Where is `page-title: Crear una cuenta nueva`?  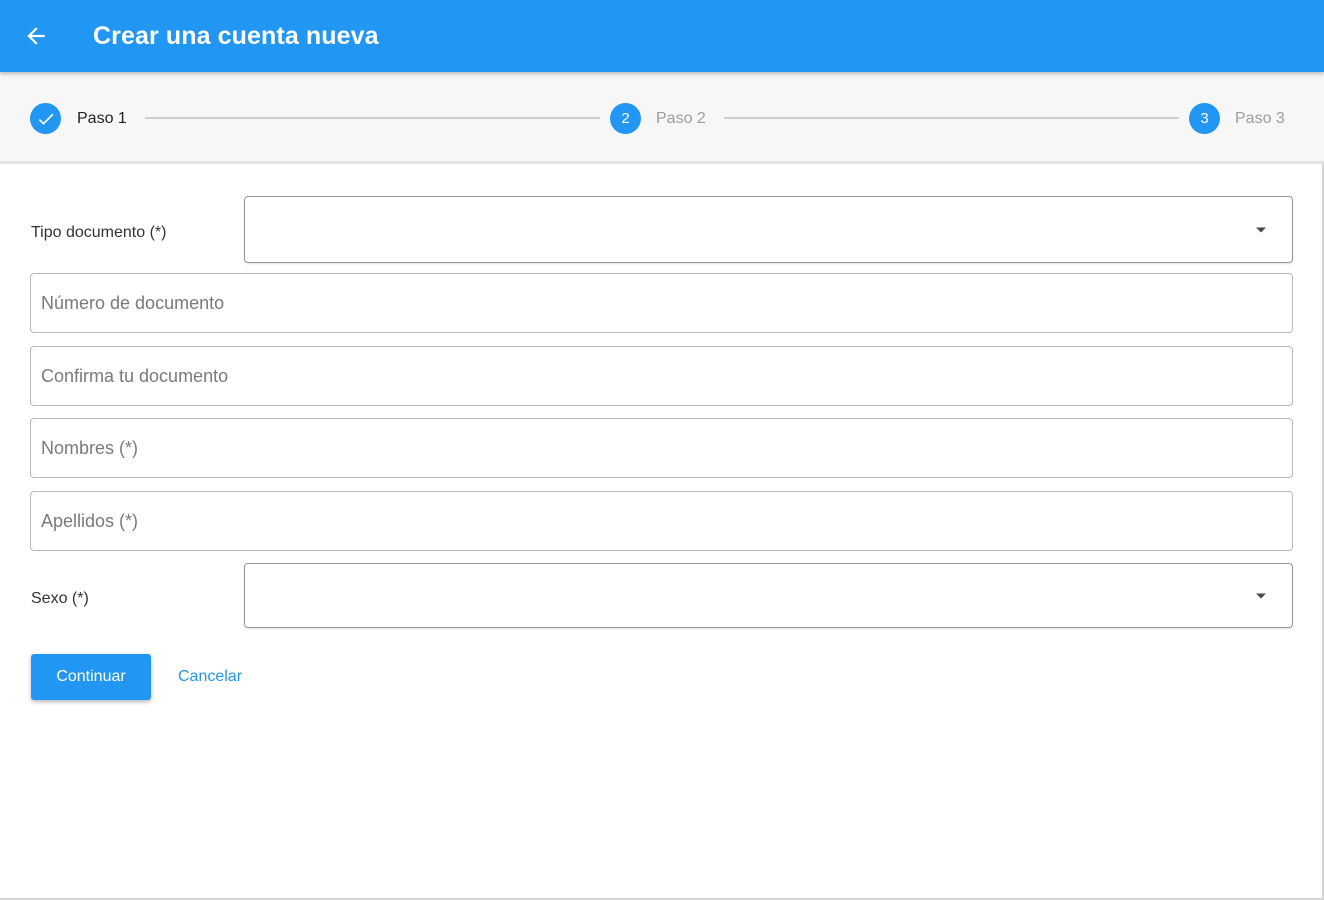
page-title: Crear una cuenta nueva is located at coordinates (236, 36).